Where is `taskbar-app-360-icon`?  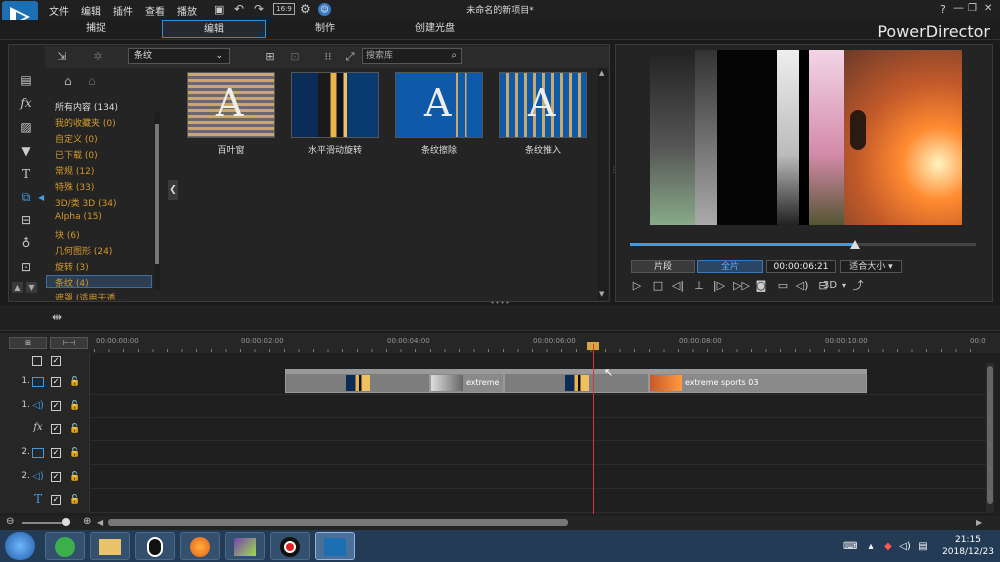 taskbar-app-360-icon is located at coordinates (65, 546).